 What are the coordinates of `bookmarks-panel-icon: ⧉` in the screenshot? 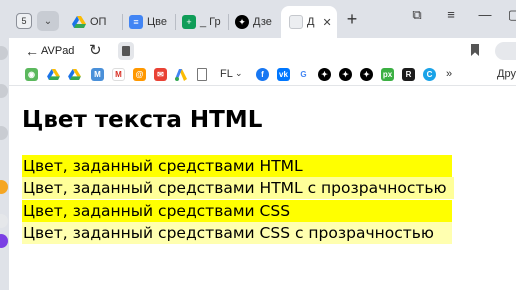 It's located at (417, 16).